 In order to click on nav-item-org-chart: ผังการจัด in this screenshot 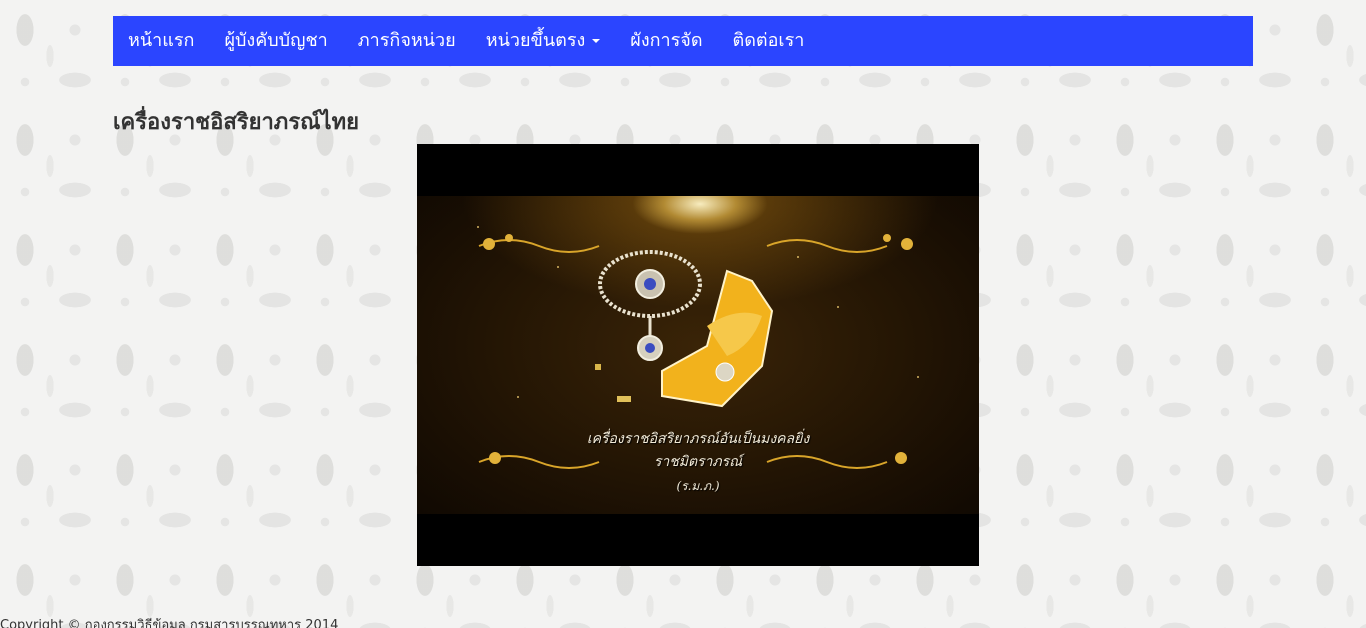, I will do `click(666, 41)`.